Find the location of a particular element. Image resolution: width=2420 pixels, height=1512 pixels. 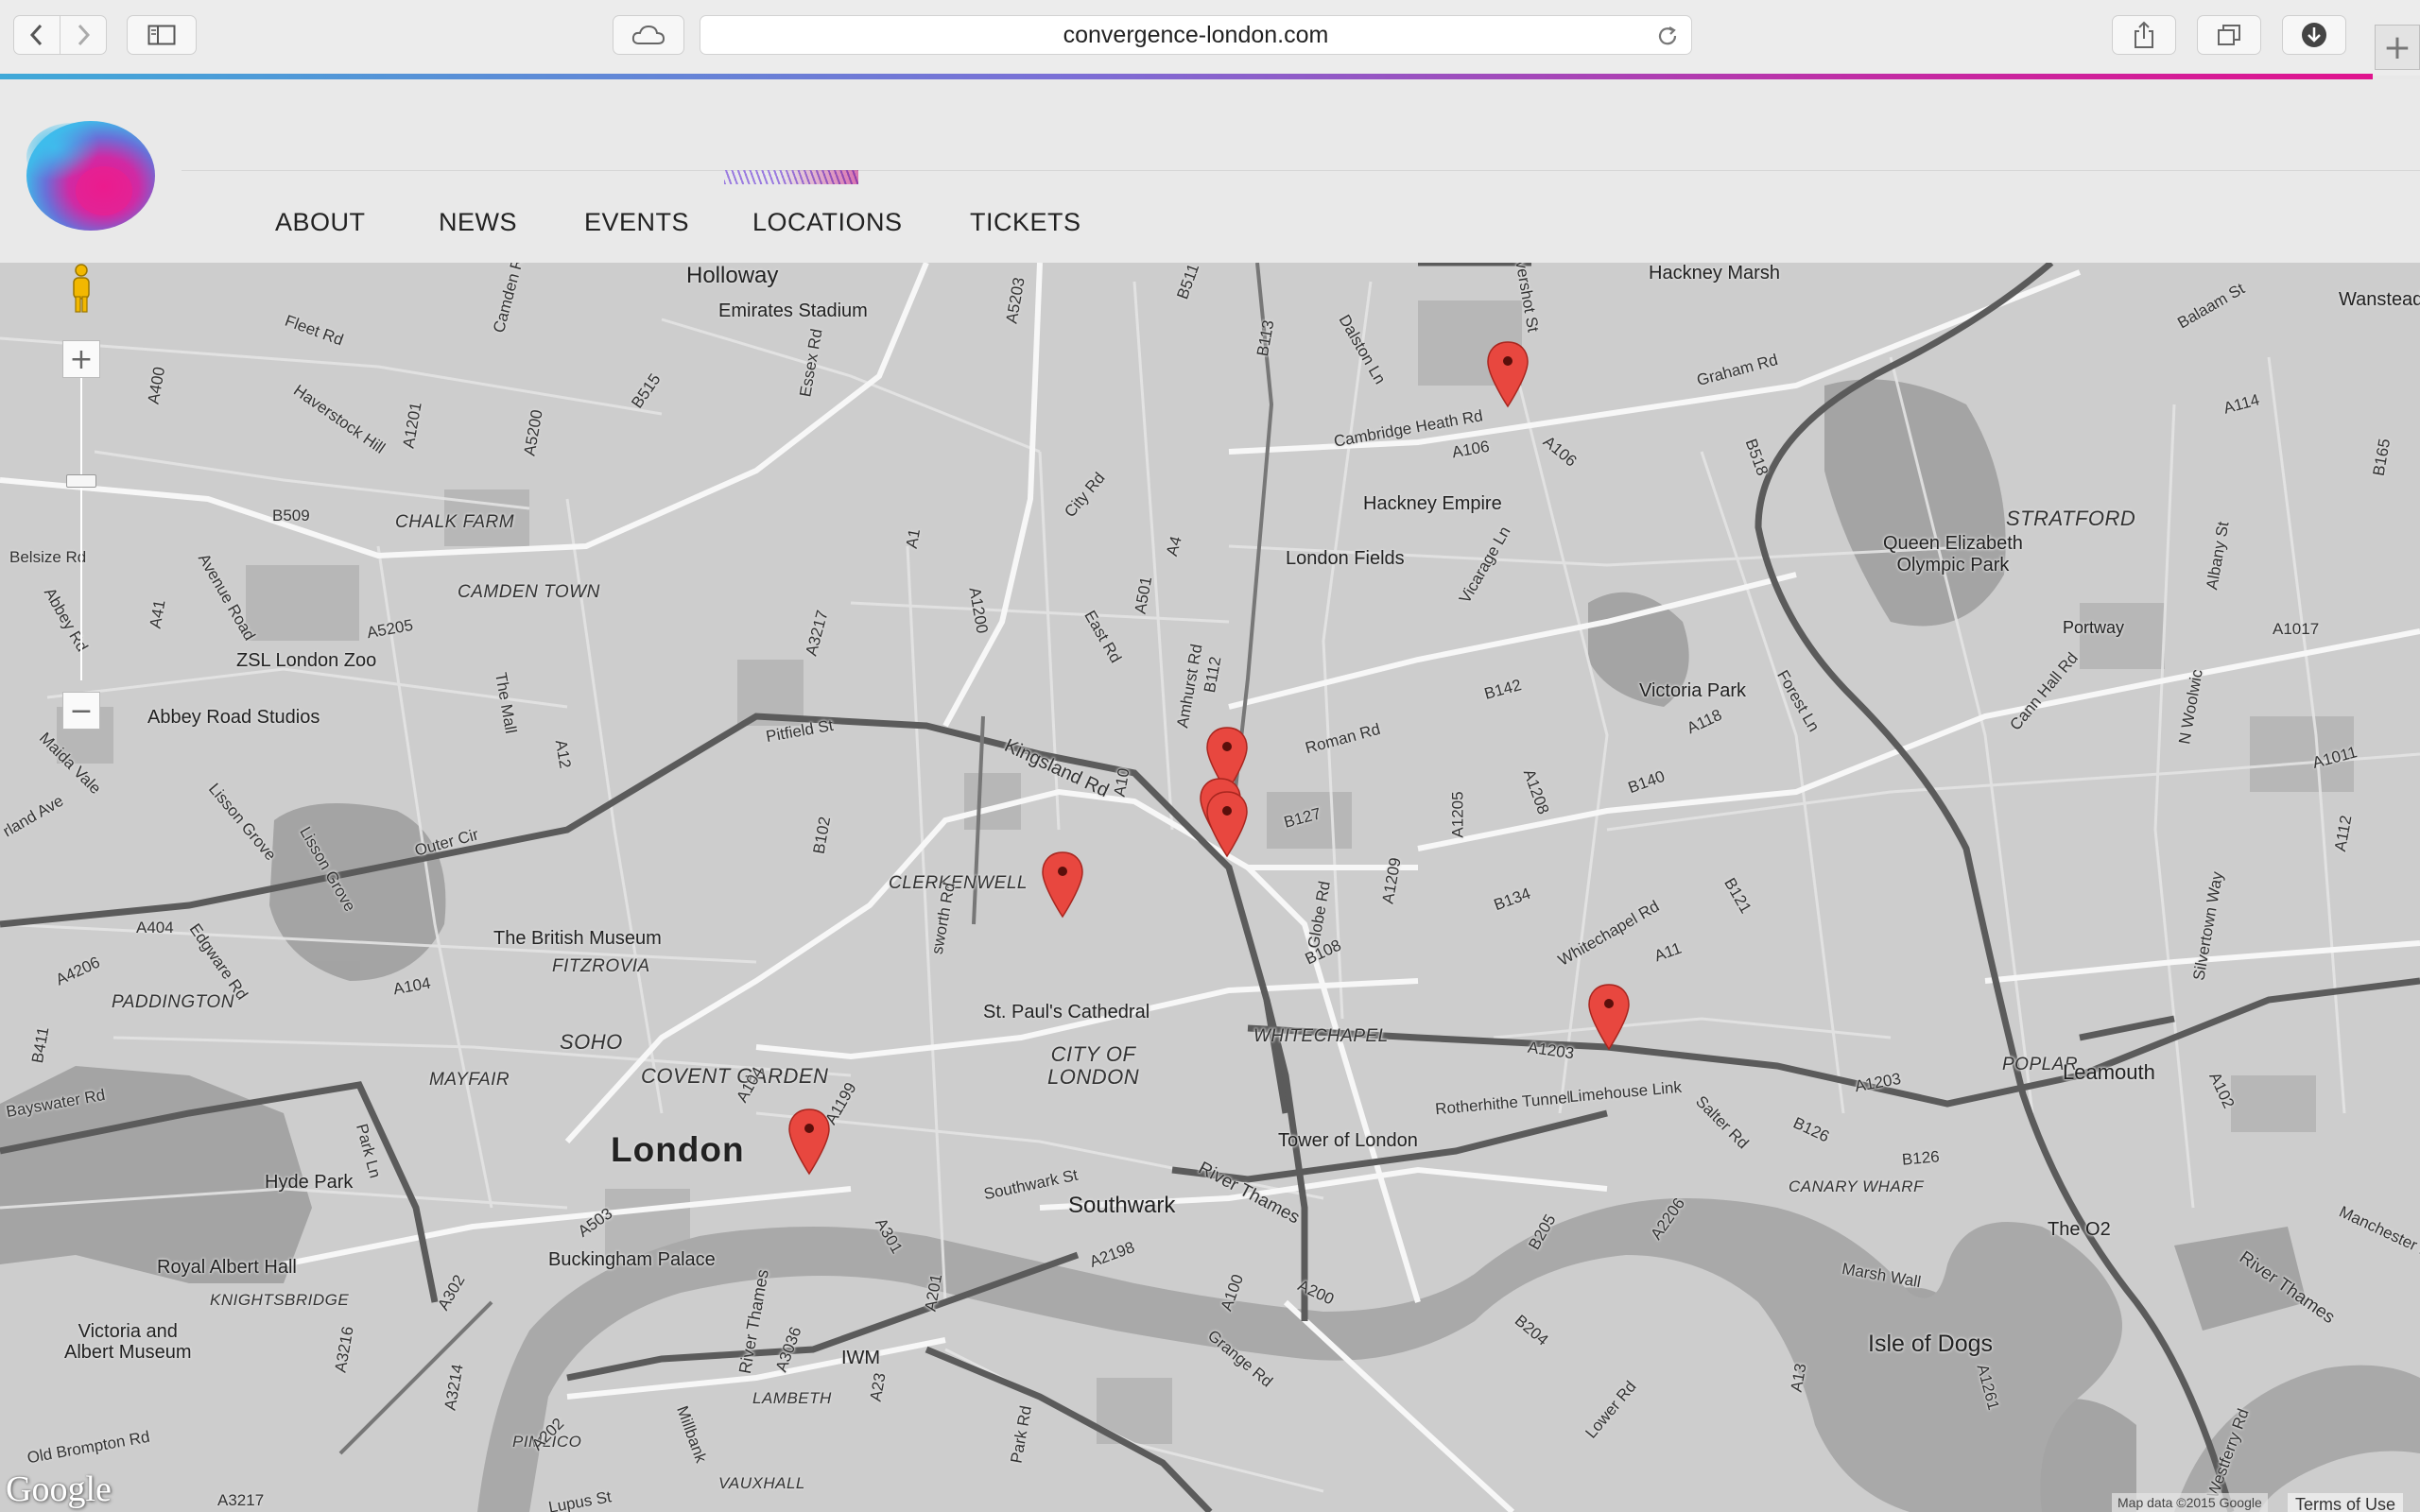

map-attribution: Map data ©2015 Google is located at coordinates (2190, 1502).